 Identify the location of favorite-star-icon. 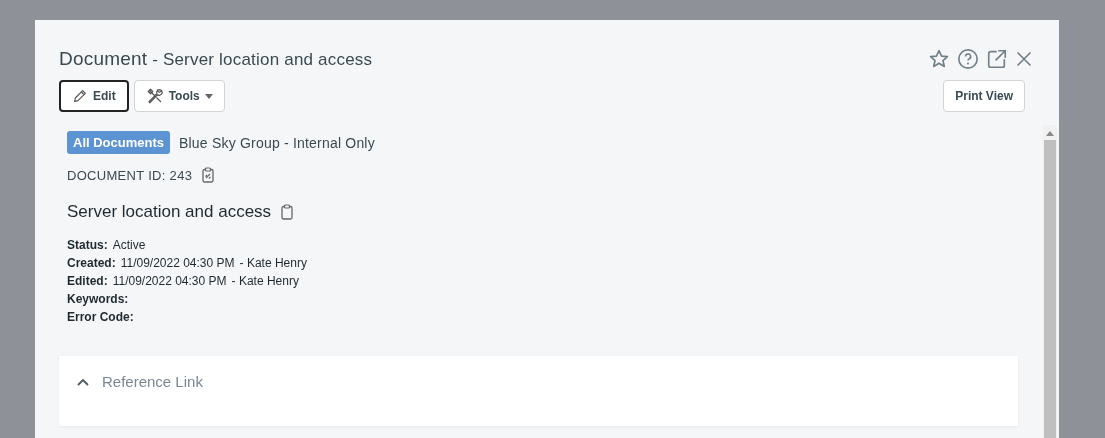
(939, 59).